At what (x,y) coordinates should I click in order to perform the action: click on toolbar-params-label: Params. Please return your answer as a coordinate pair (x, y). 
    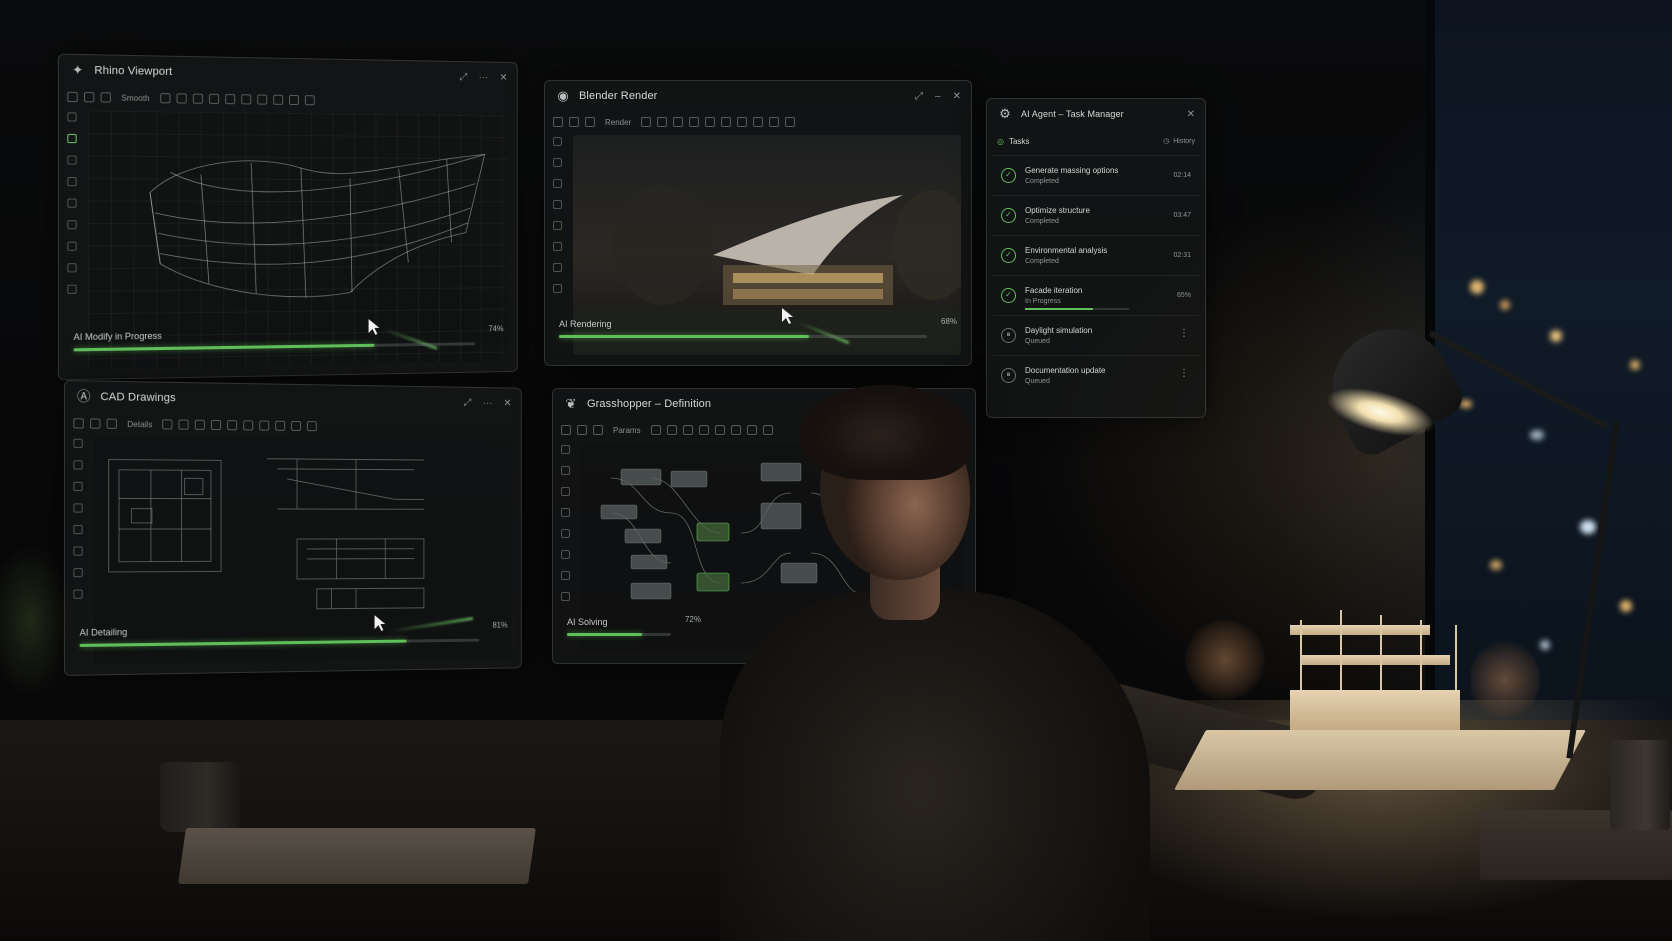
    Looking at the image, I should click on (627, 430).